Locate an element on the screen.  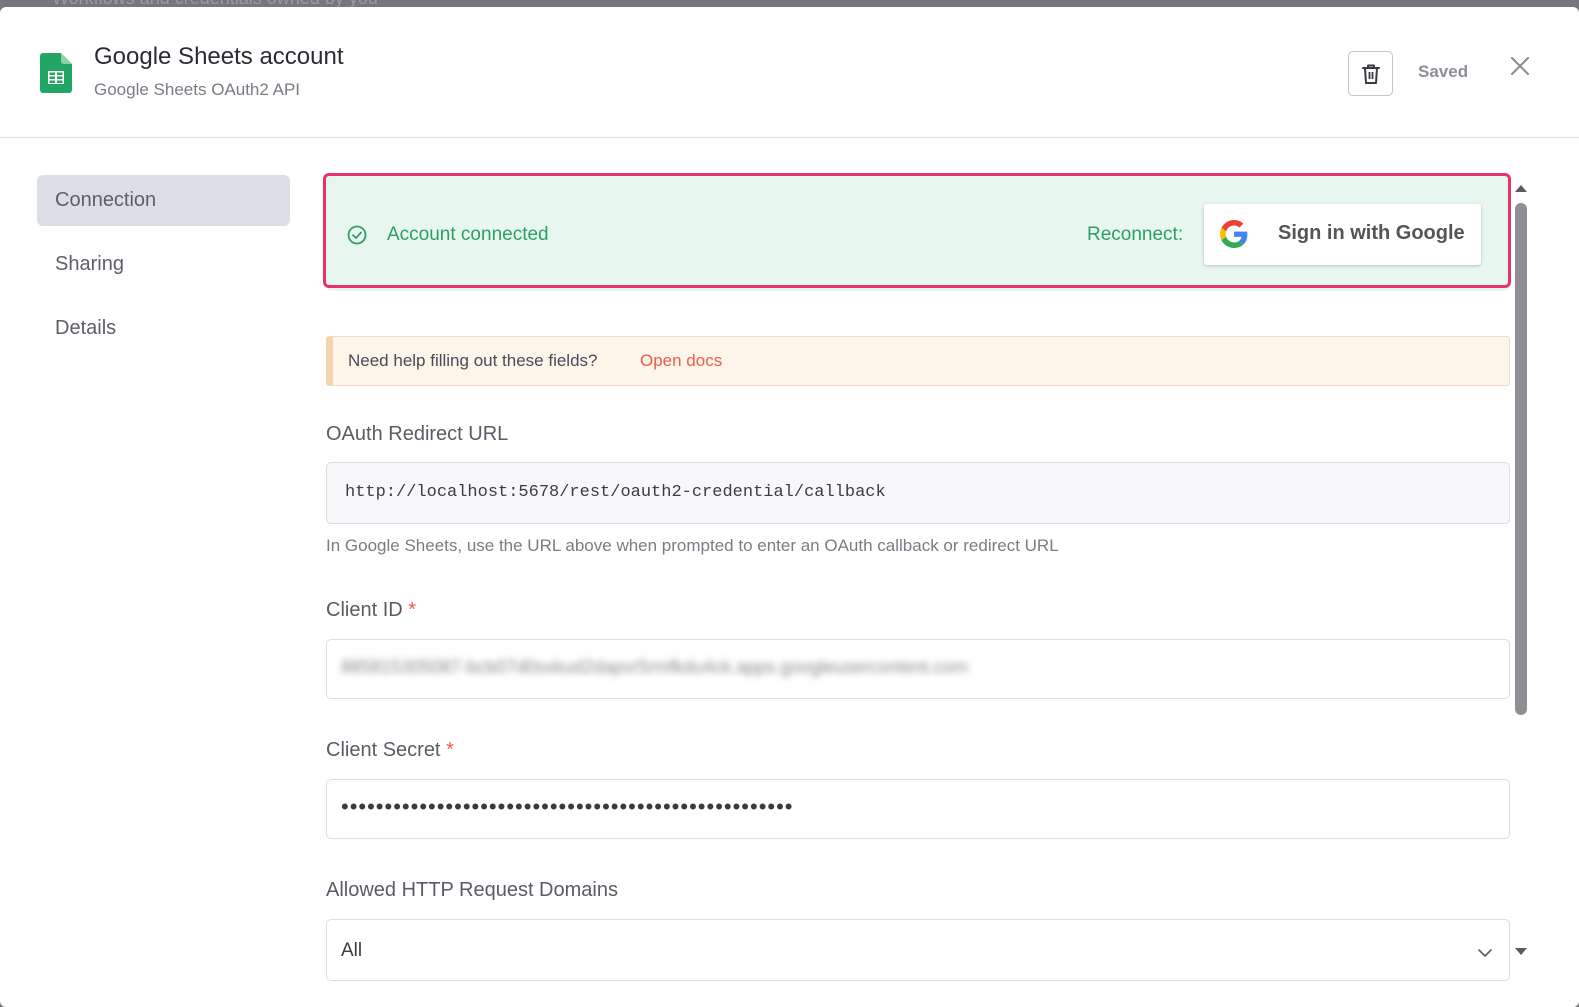
sidebar-item-label: Connection is located at coordinates (106, 200).